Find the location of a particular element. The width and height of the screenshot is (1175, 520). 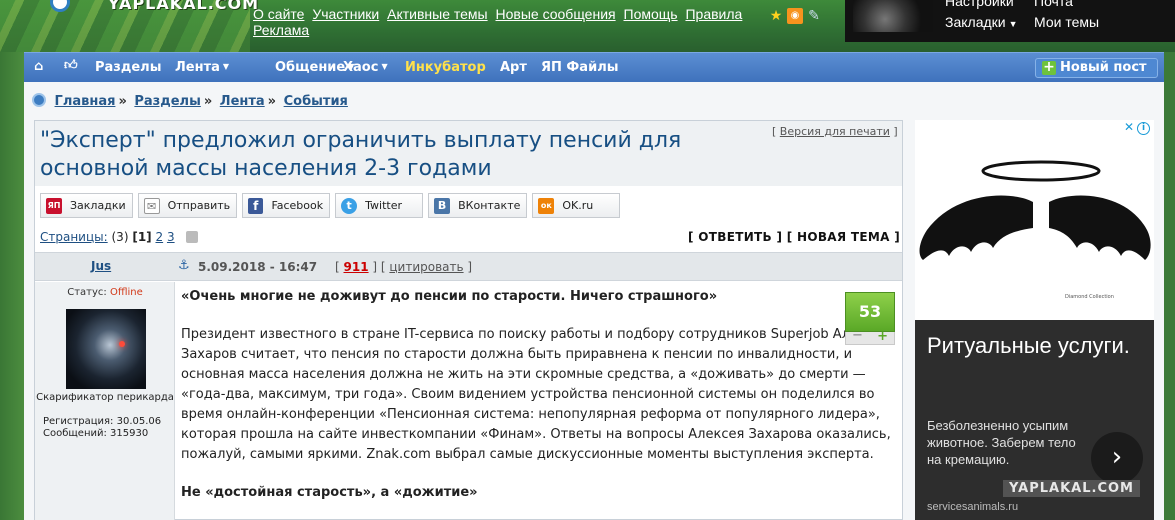

right-wing-shape is located at coordinates (1100, 227).